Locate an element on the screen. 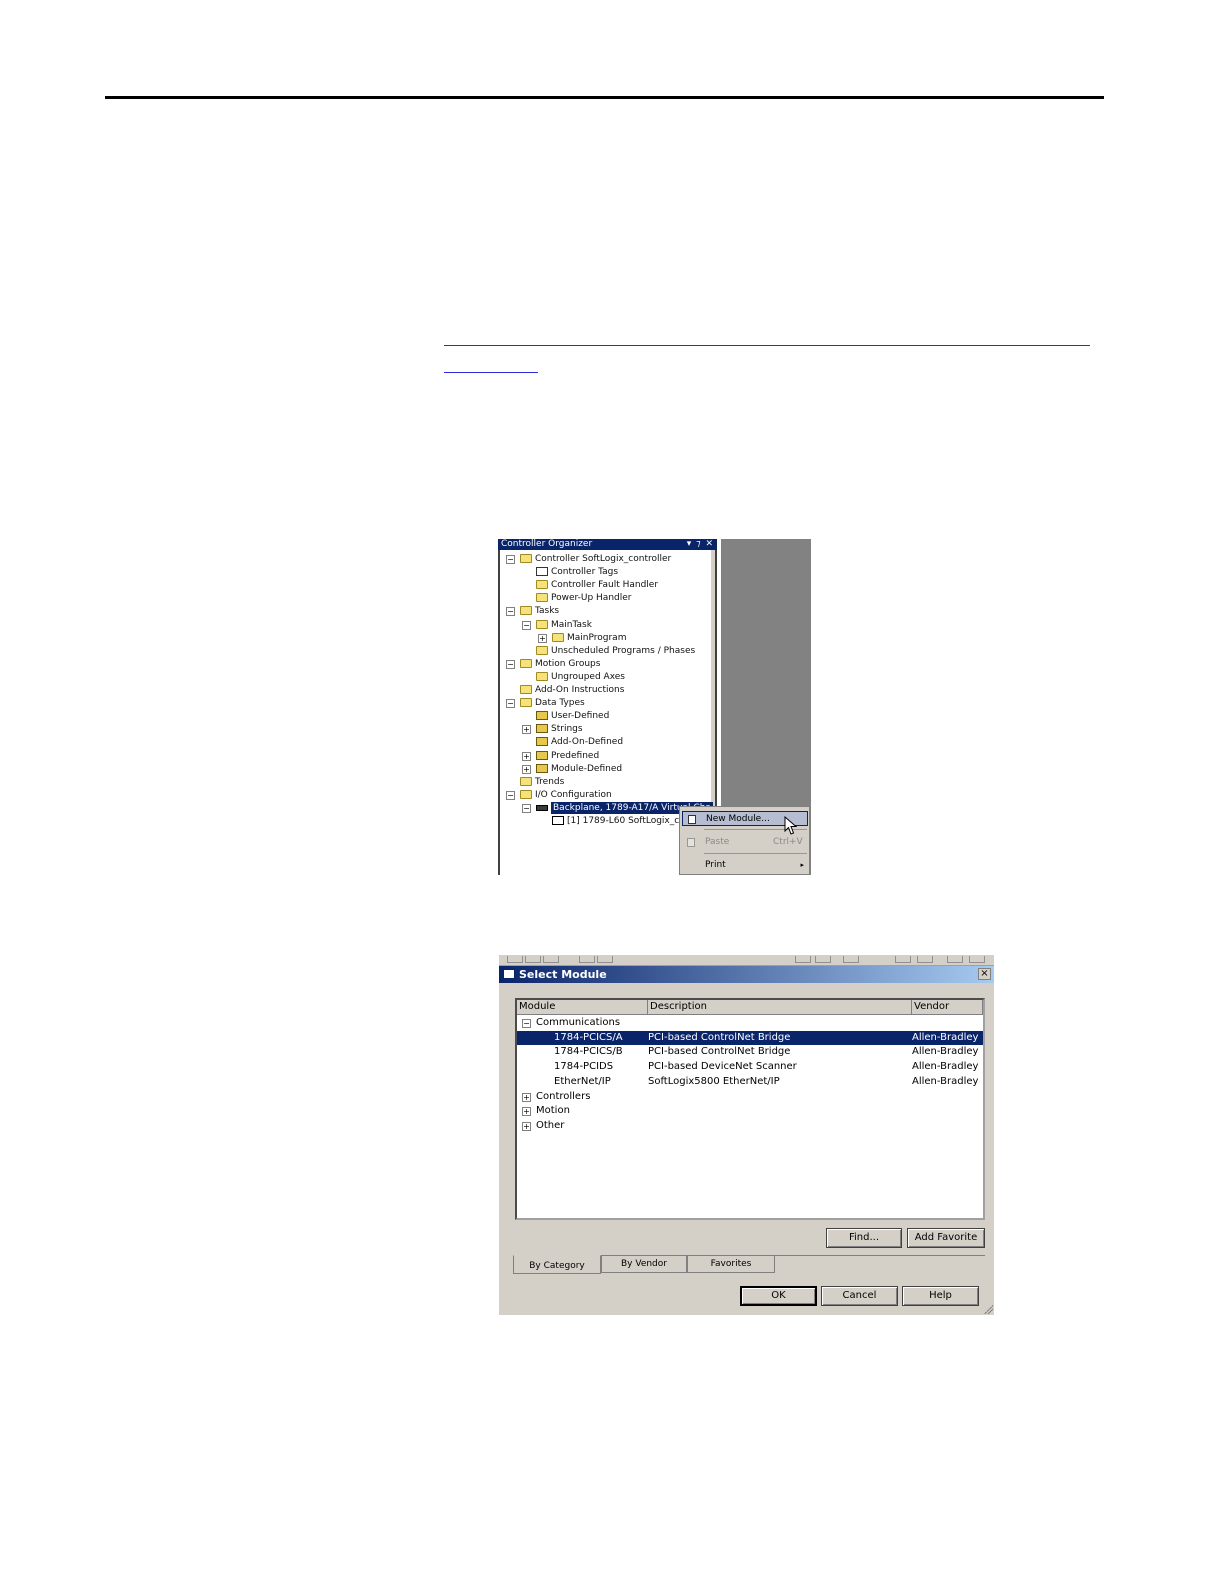 The image size is (1224, 1584). module-list-row: + Other is located at coordinates (750, 1126).